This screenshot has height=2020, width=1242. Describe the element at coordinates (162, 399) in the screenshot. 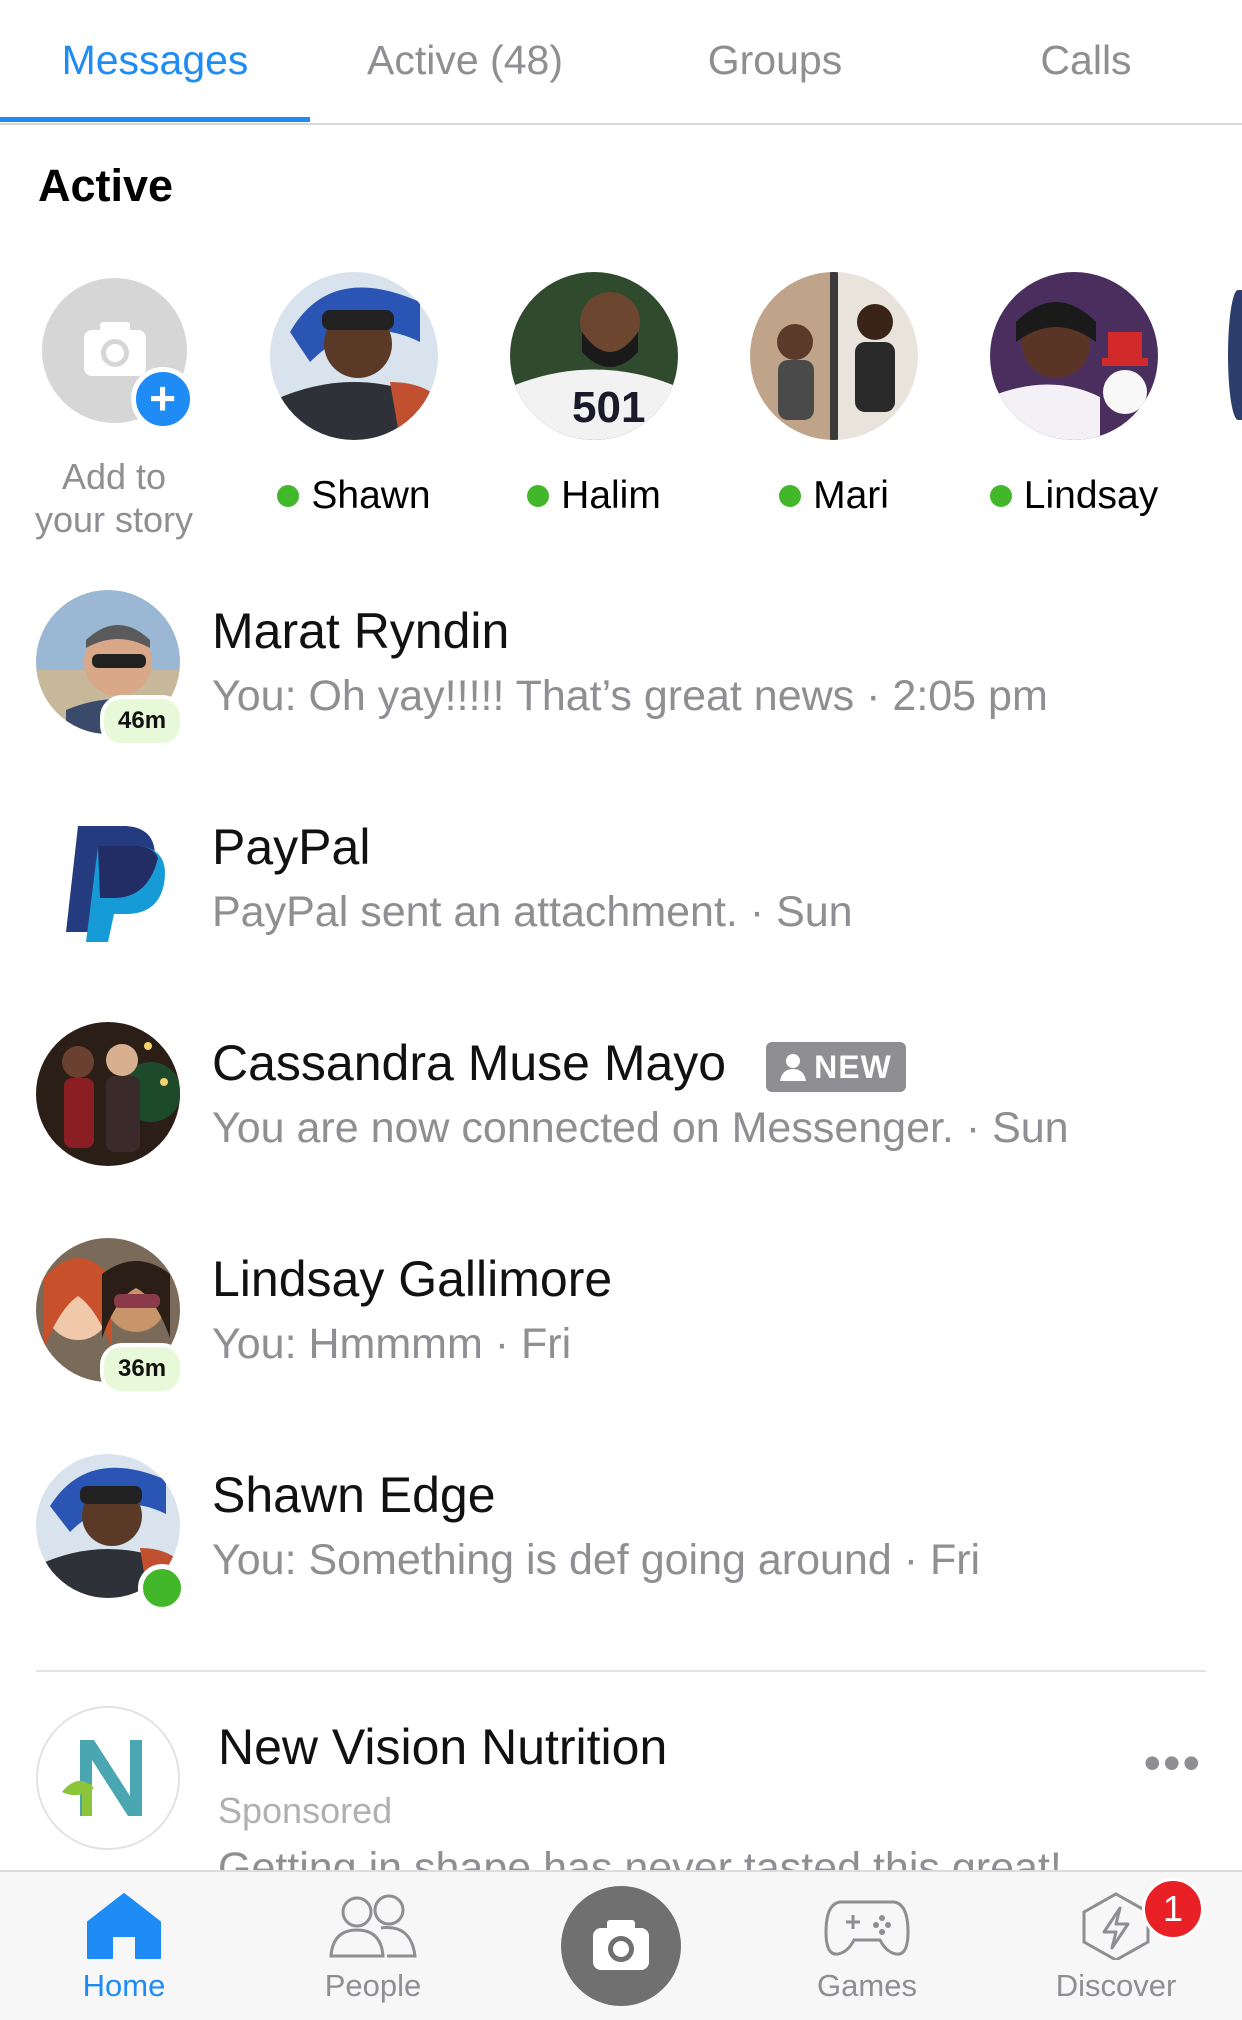

I see `plus-icon: +` at that location.